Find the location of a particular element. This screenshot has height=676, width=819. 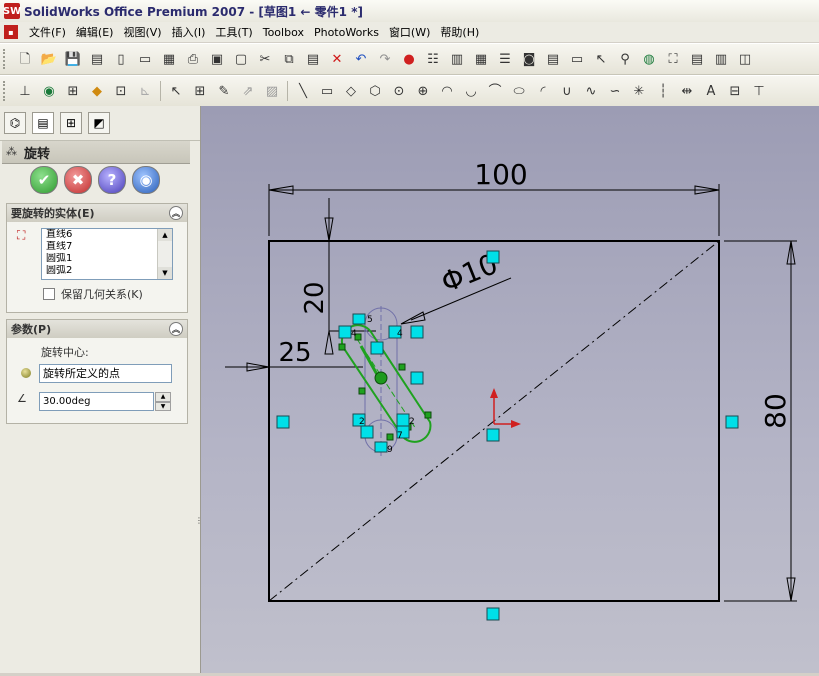

view-window-icon: ▭ is located at coordinates (577, 59).